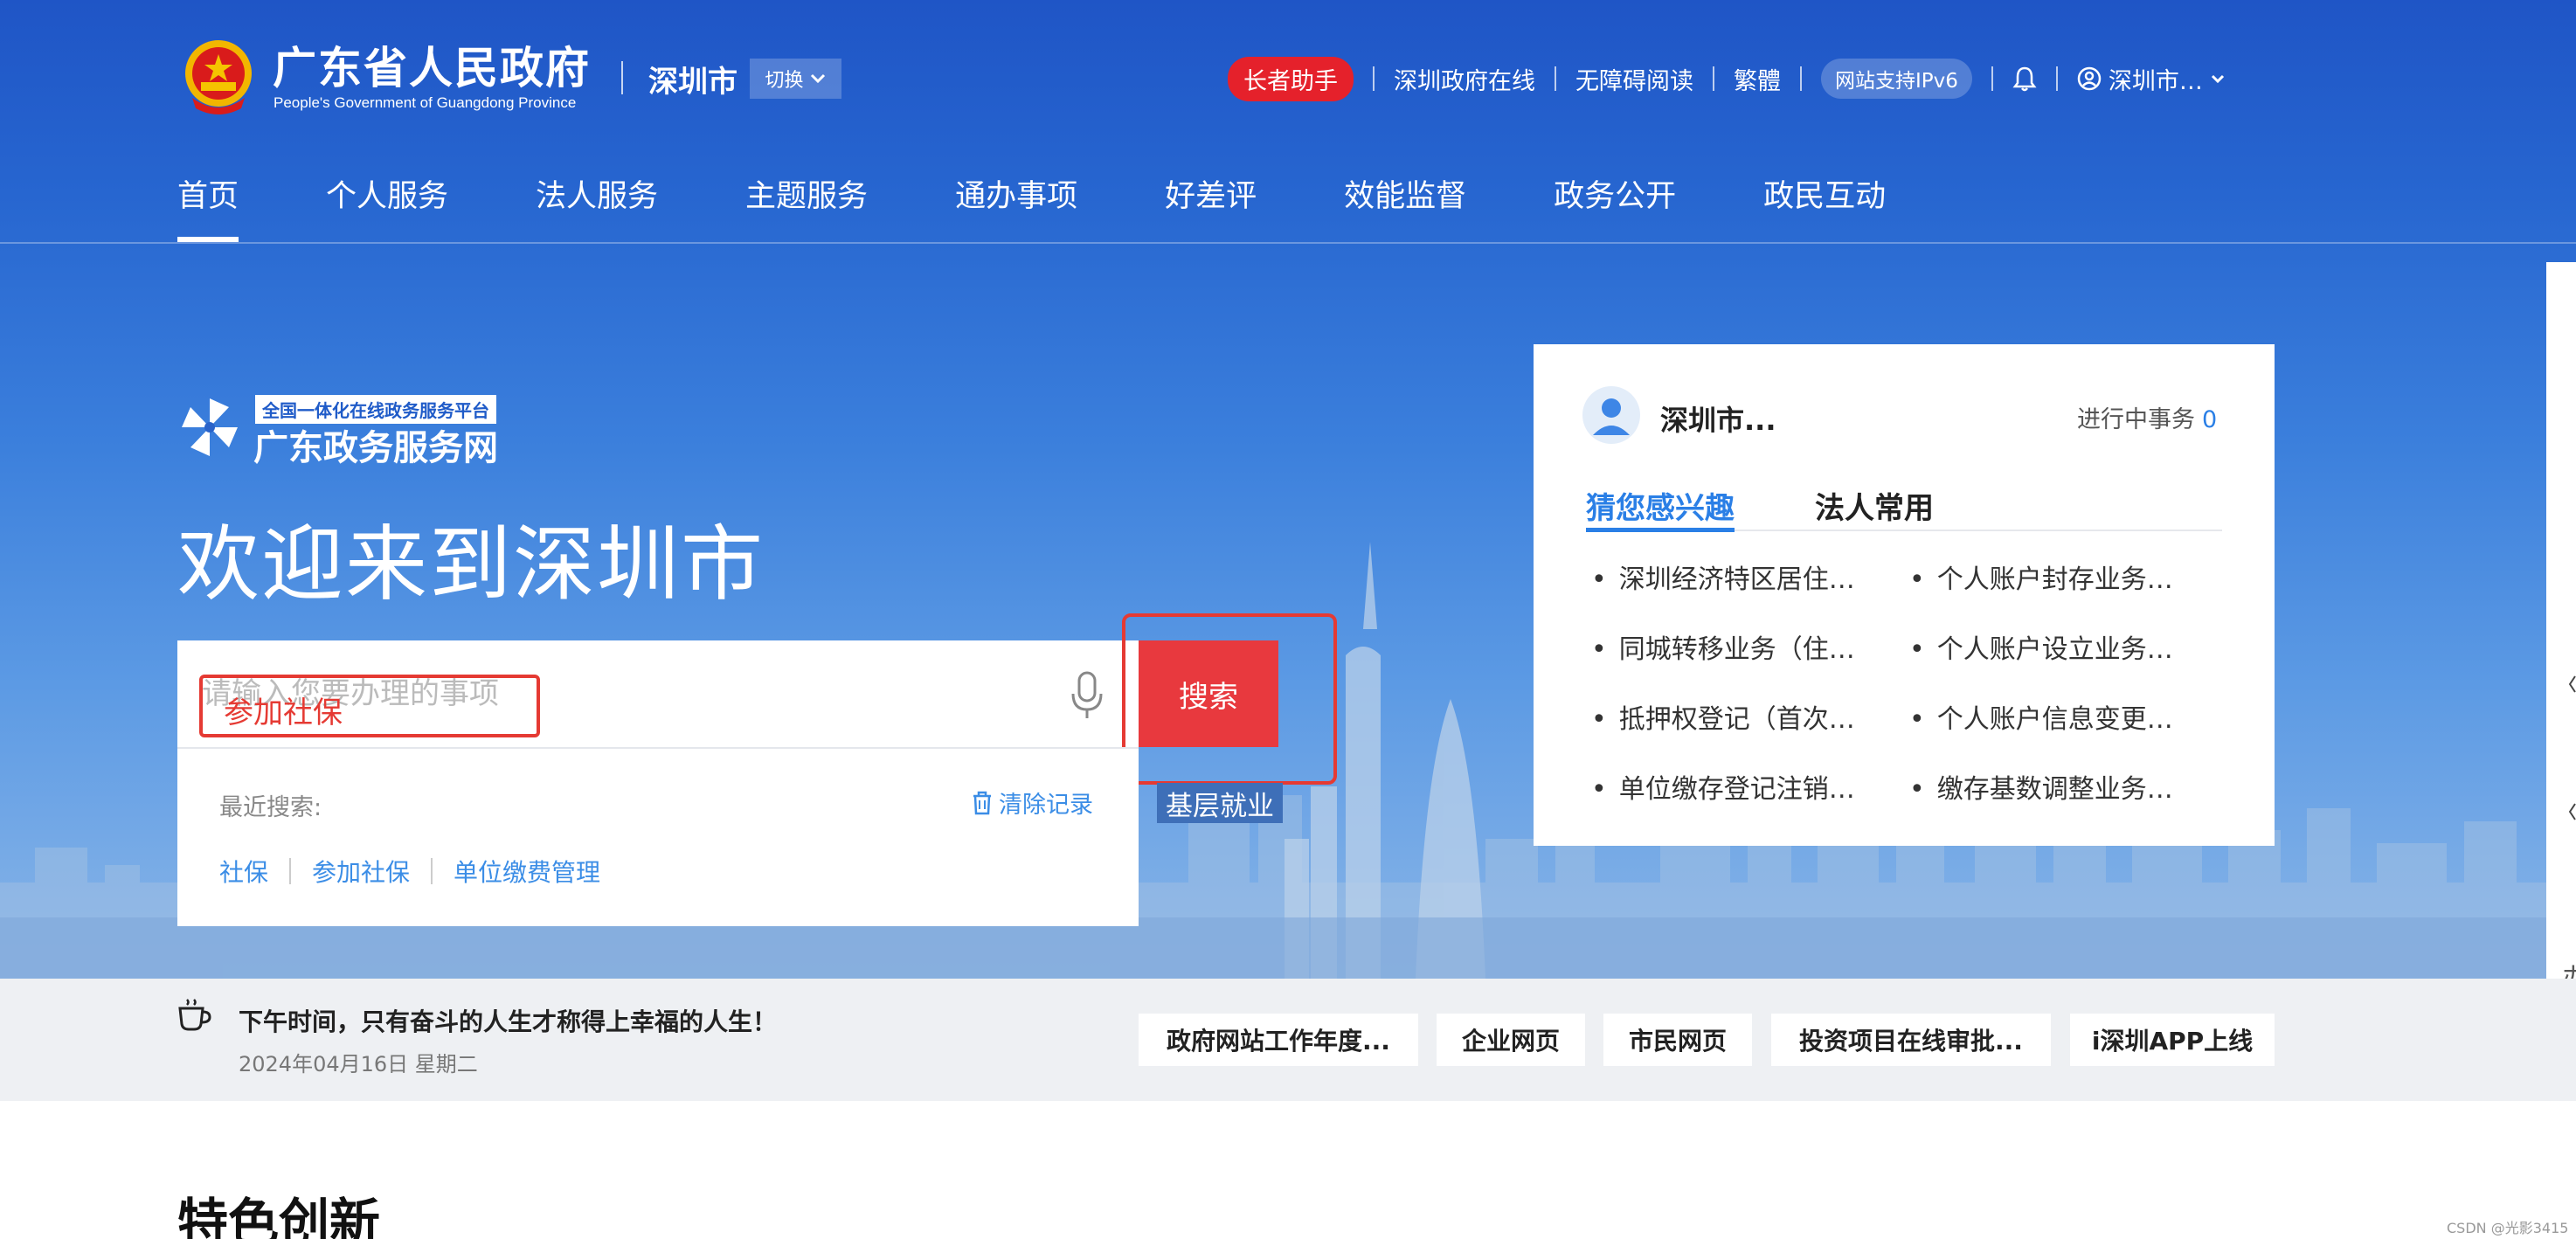 The height and width of the screenshot is (1239, 2576). Describe the element at coordinates (210, 427) in the screenshot. I see `pinwheel-logo-icon` at that location.